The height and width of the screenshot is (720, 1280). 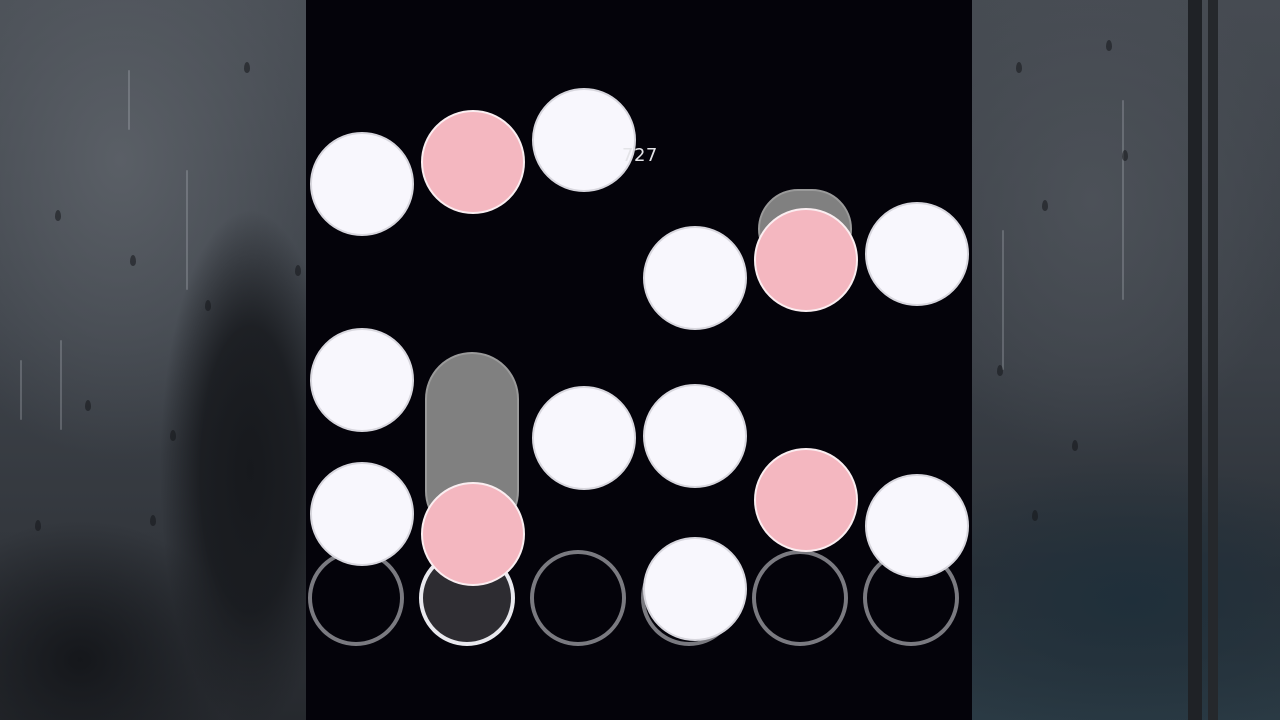 I want to click on lane-3-receptor, so click(x=578, y=598).